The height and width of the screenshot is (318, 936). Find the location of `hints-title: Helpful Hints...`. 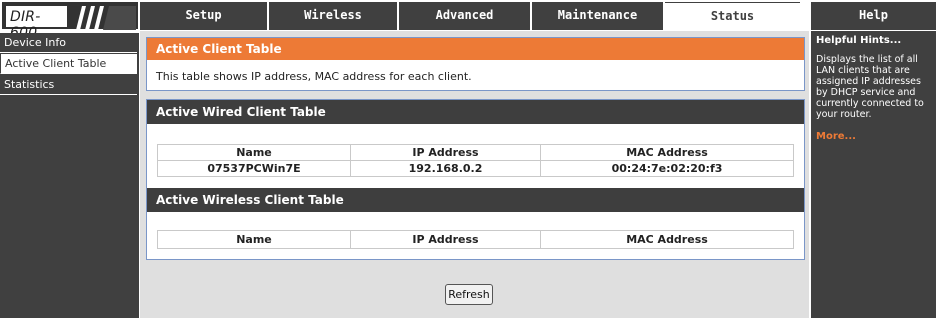

hints-title: Helpful Hints... is located at coordinates (859, 40).